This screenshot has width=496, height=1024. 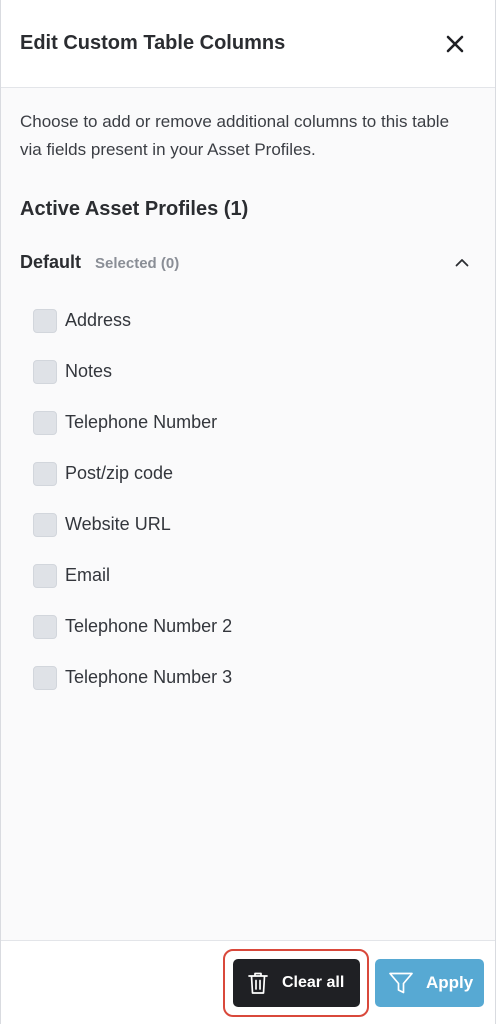 What do you see at coordinates (119, 473) in the screenshot?
I see `field-label: Post/zip code` at bounding box center [119, 473].